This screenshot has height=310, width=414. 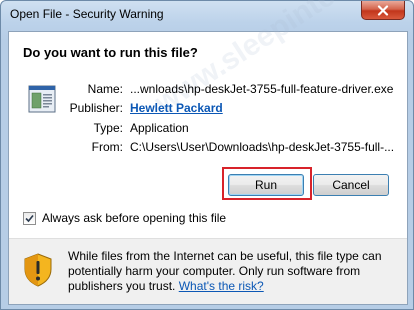 What do you see at coordinates (107, 147) in the screenshot?
I see `from-label: From:` at bounding box center [107, 147].